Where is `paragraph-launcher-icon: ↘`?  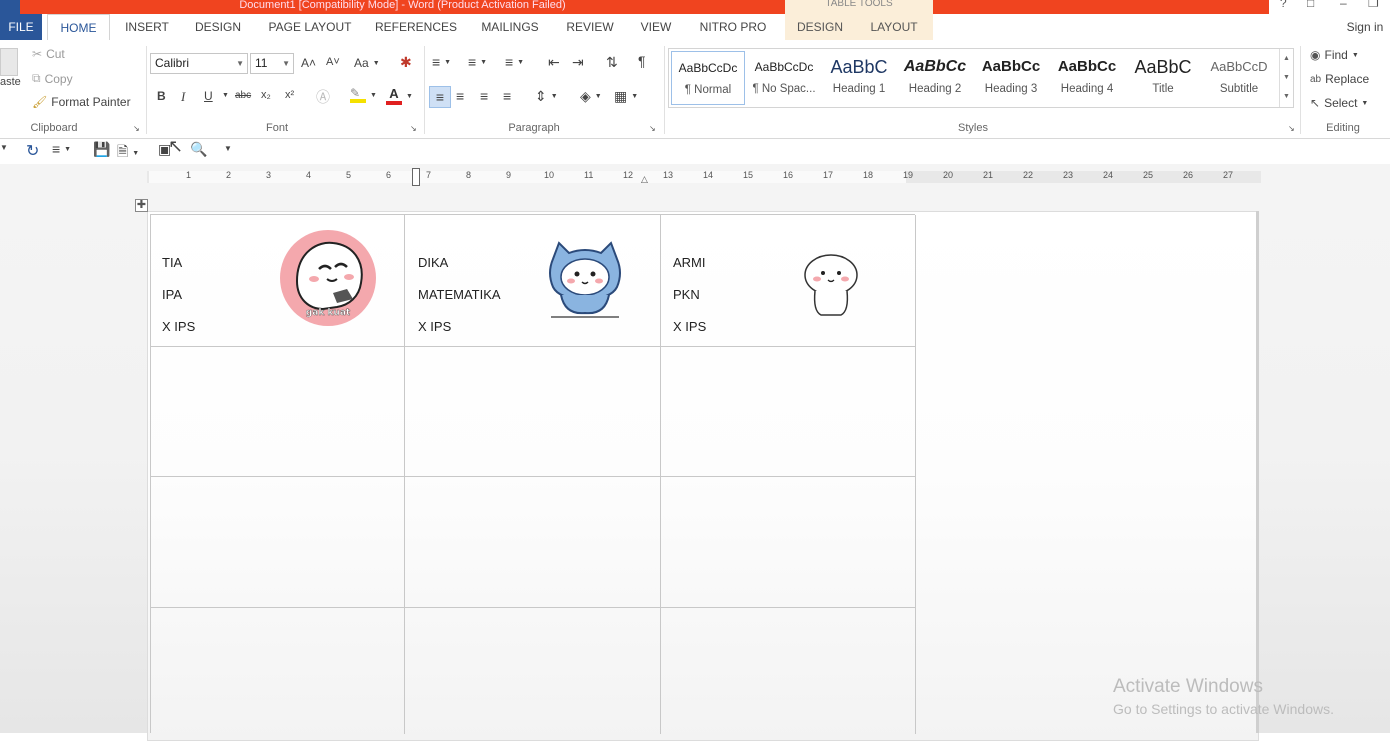 paragraph-launcher-icon: ↘ is located at coordinates (652, 128).